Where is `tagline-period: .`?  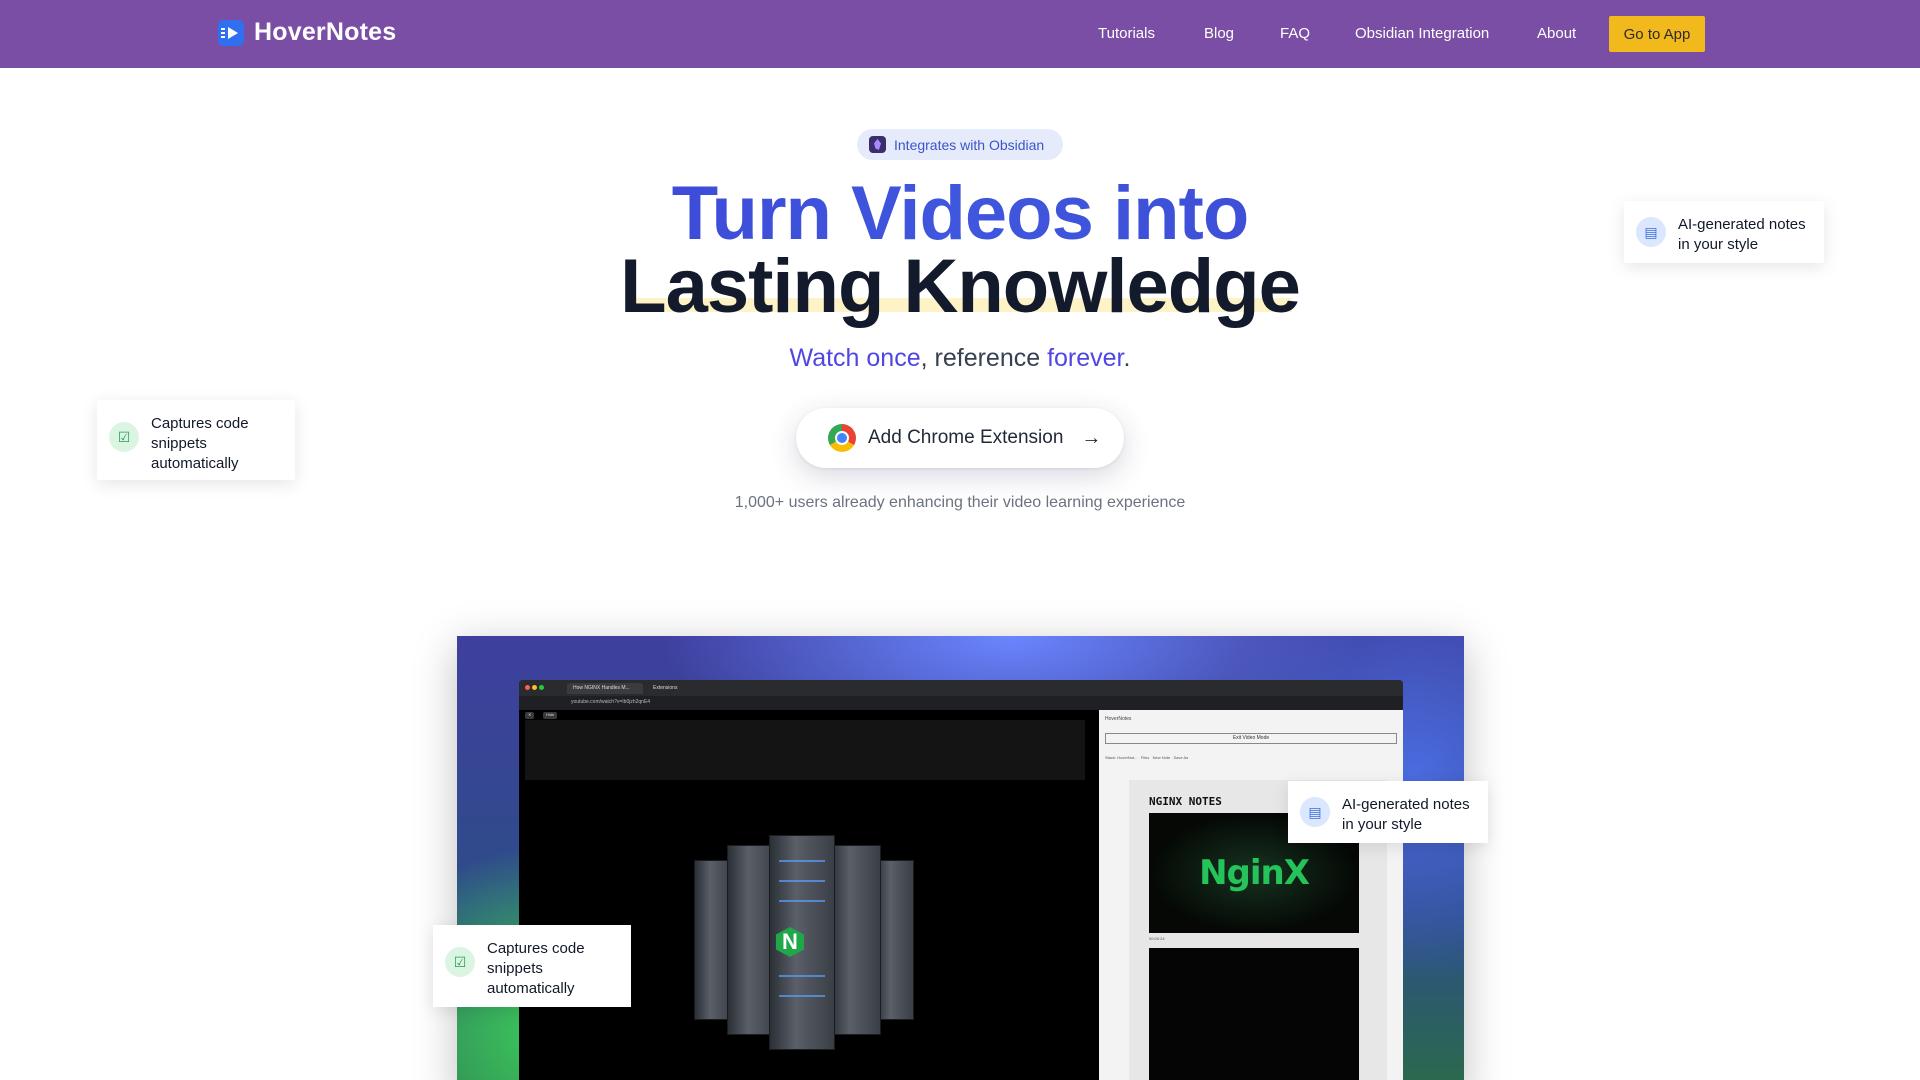
tagline-period: . is located at coordinates (1127, 358).